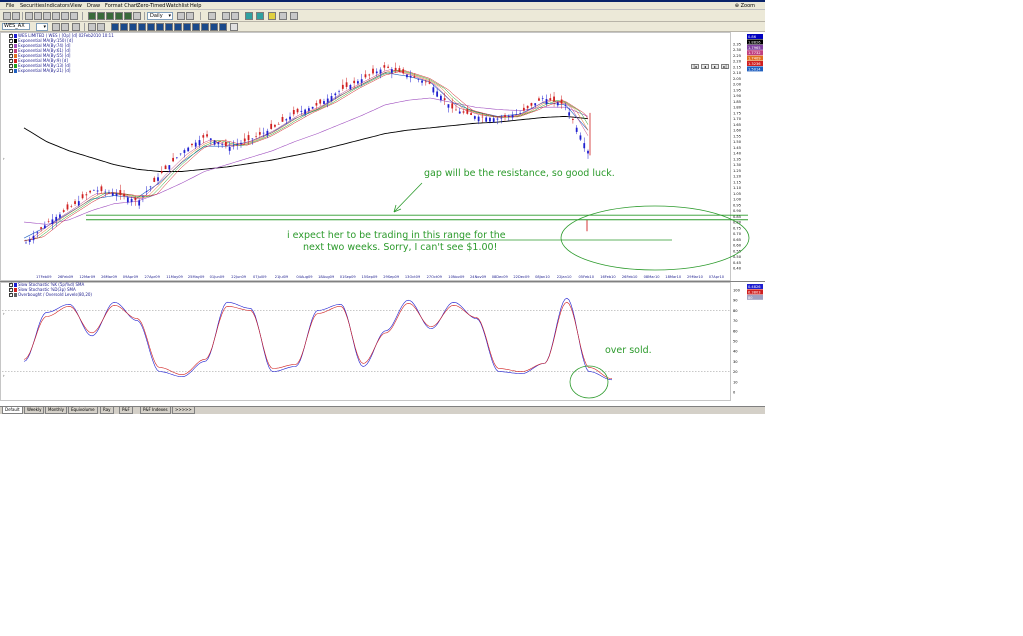 The image size is (1023, 636). Describe the element at coordinates (61, 70) in the screenshot. I see `price-legend-row: Exponential MA(By:21) [d]` at that location.